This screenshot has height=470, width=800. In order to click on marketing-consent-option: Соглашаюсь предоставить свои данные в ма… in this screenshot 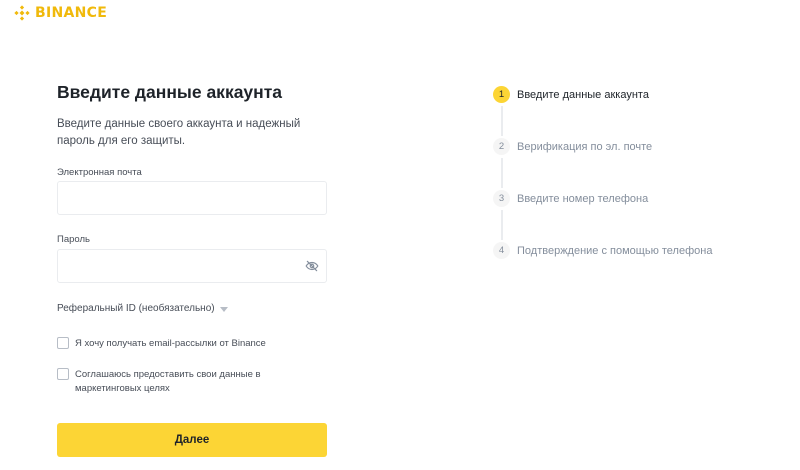, I will do `click(171, 382)`.